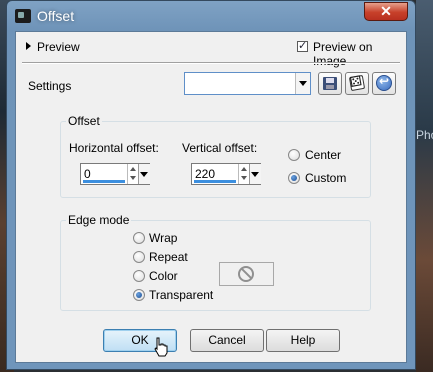 Image resolution: width=433 pixels, height=372 pixels. I want to click on preview-row: Preview Preview on Image, so click(211, 50).